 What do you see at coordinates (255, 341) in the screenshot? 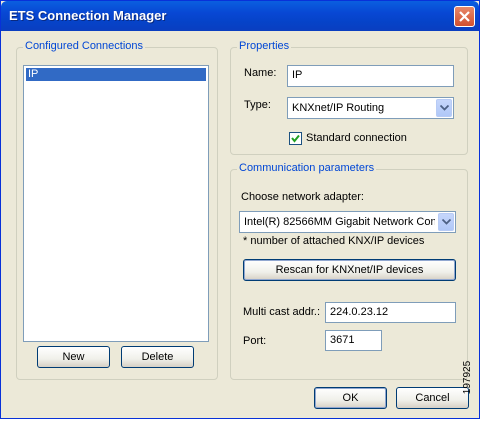
I see `port-label: Port:` at bounding box center [255, 341].